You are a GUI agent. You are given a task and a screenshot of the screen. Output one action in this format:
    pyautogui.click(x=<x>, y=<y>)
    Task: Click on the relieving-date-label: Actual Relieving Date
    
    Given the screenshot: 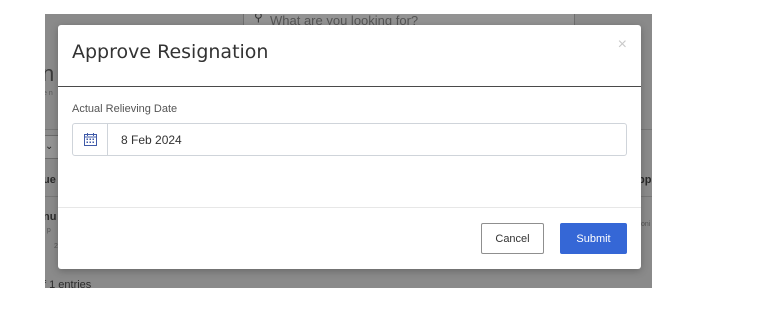 What is the action you would take?
    pyautogui.click(x=125, y=109)
    